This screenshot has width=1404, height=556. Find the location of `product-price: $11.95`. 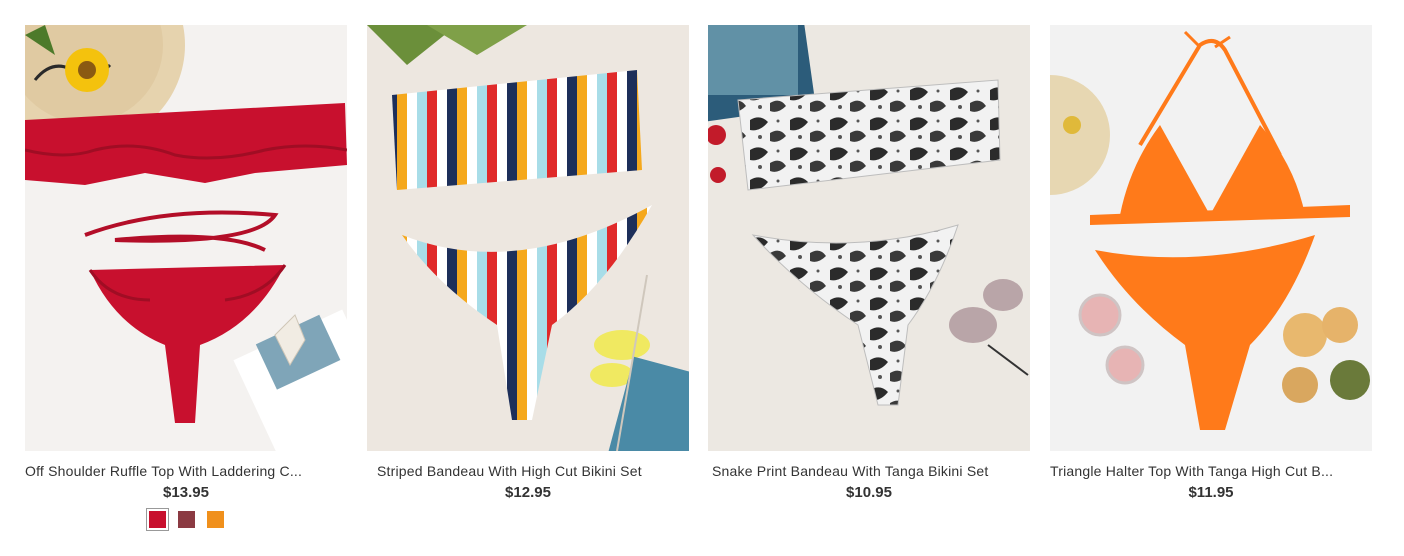

product-price: $11.95 is located at coordinates (1211, 492).